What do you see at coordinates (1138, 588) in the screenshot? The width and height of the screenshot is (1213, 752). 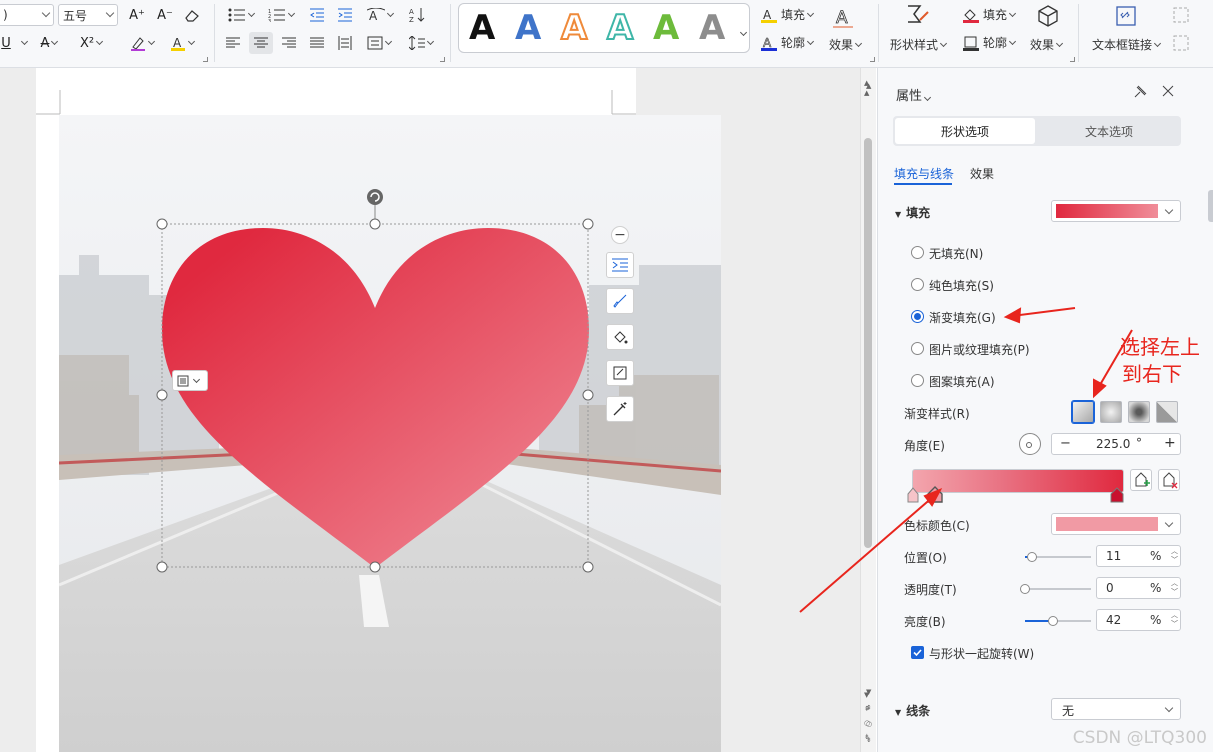 I see `transparency-input: 0 % ︿ ﹀` at bounding box center [1138, 588].